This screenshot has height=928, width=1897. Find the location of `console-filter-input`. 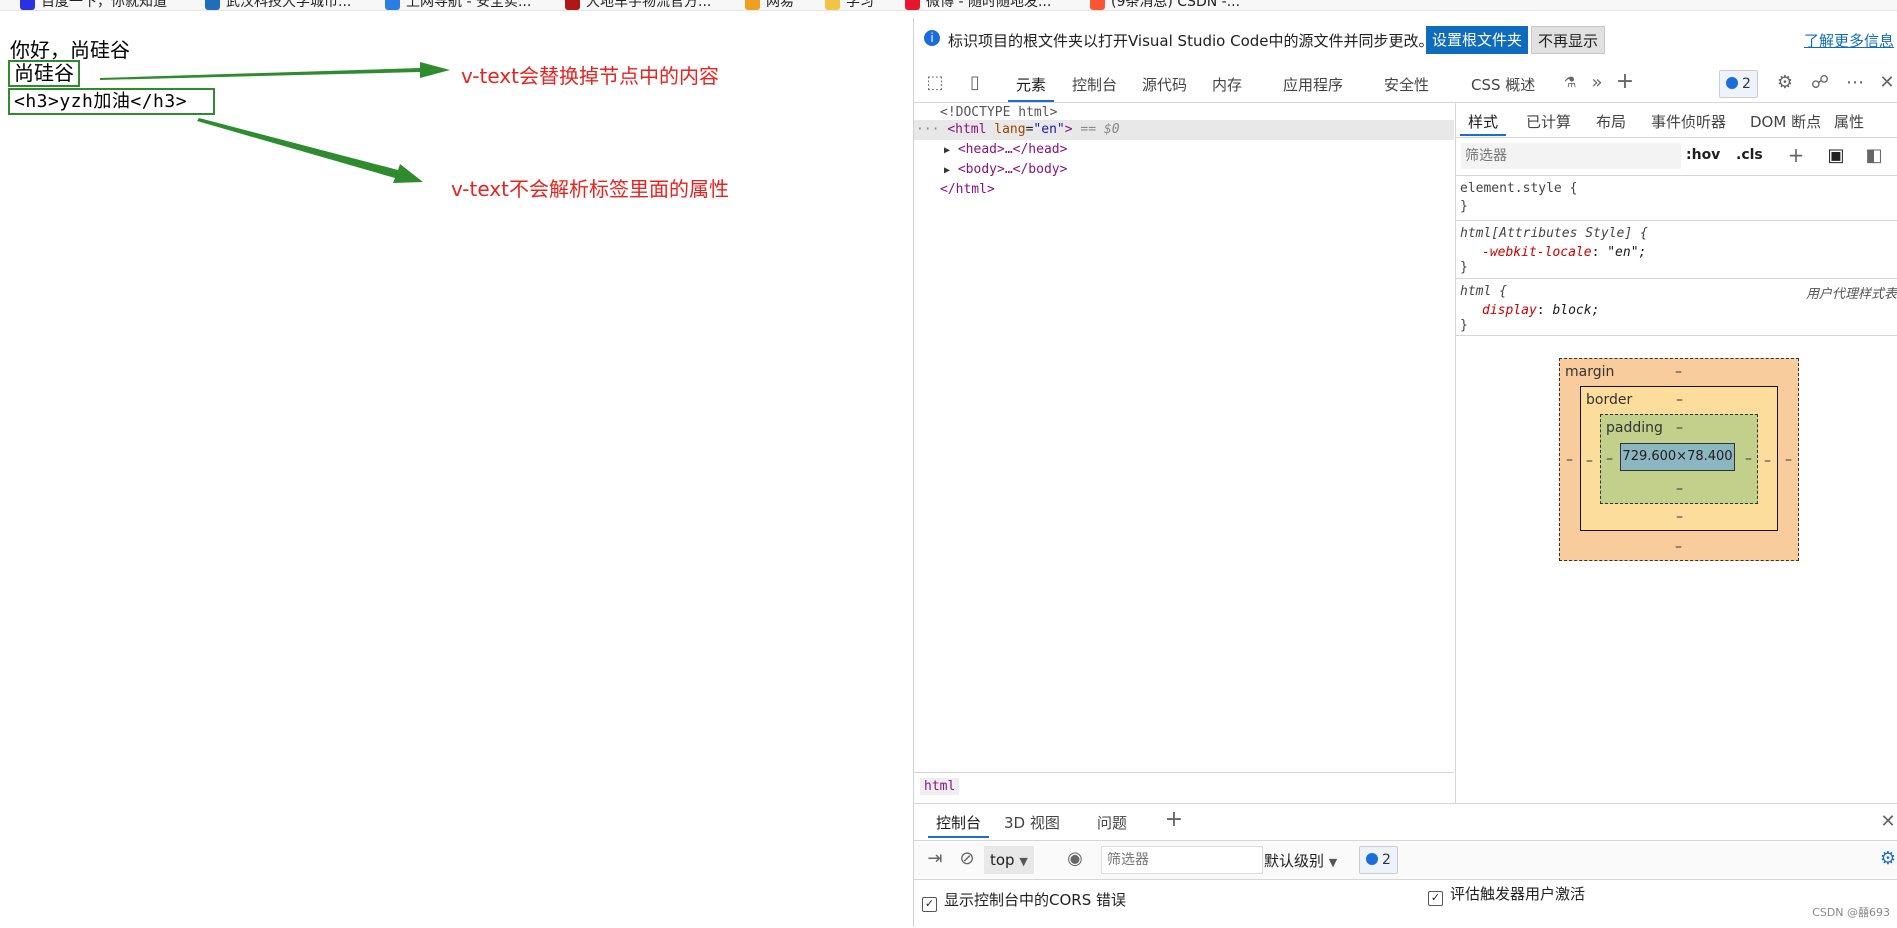

console-filter-input is located at coordinates (1182, 860).